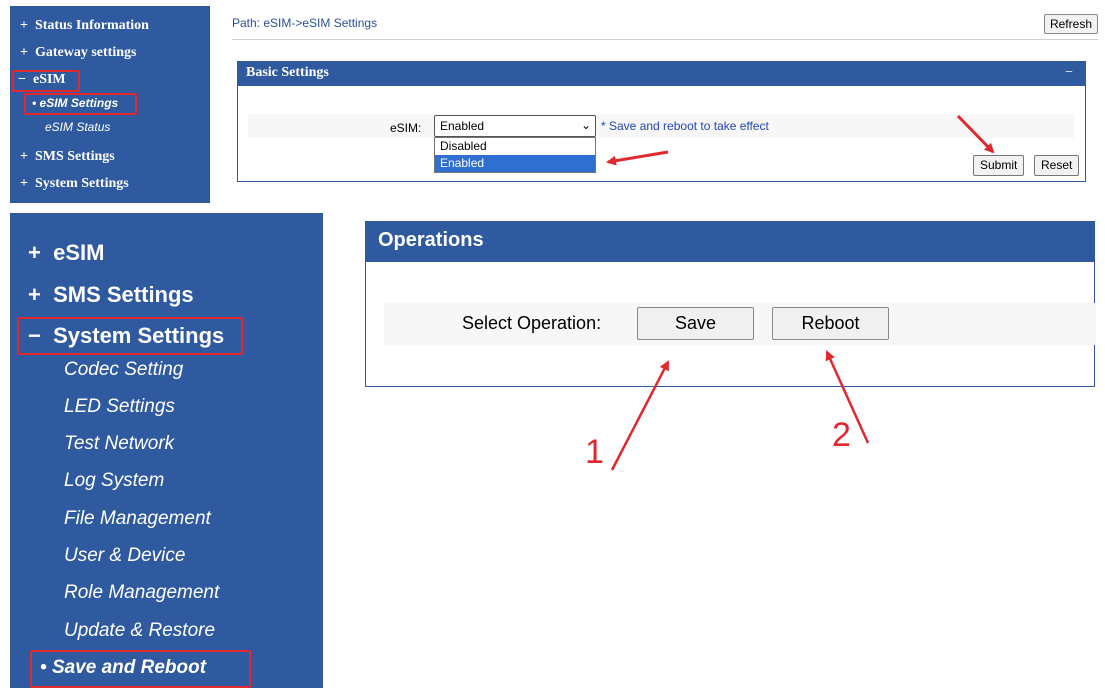 This screenshot has height=688, width=1105. I want to click on esim-dropdown-list: Disabled Enabled, so click(515, 155).